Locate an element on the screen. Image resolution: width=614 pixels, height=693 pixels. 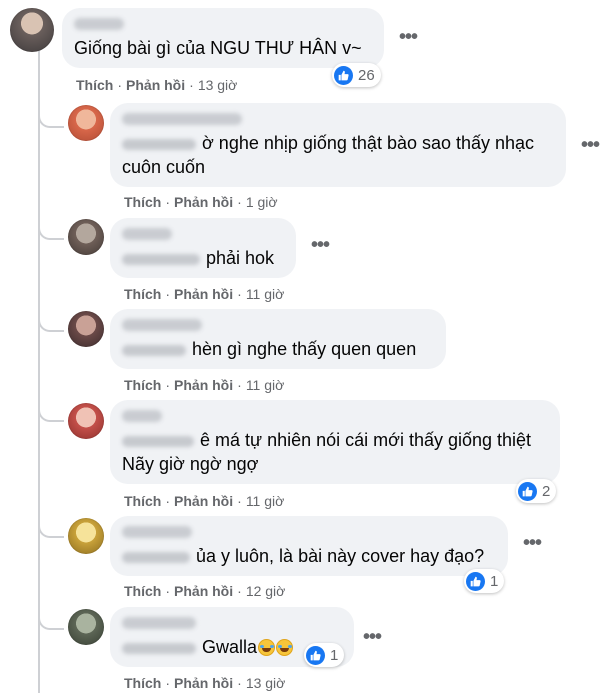
comment-text-line: cuôn cuốn is located at coordinates (164, 167).